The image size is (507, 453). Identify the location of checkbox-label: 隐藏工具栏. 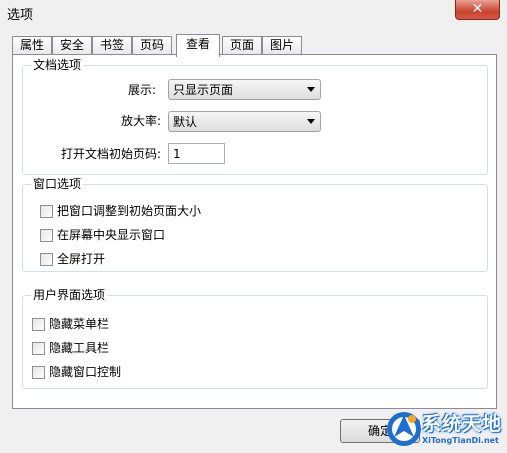
(79, 348).